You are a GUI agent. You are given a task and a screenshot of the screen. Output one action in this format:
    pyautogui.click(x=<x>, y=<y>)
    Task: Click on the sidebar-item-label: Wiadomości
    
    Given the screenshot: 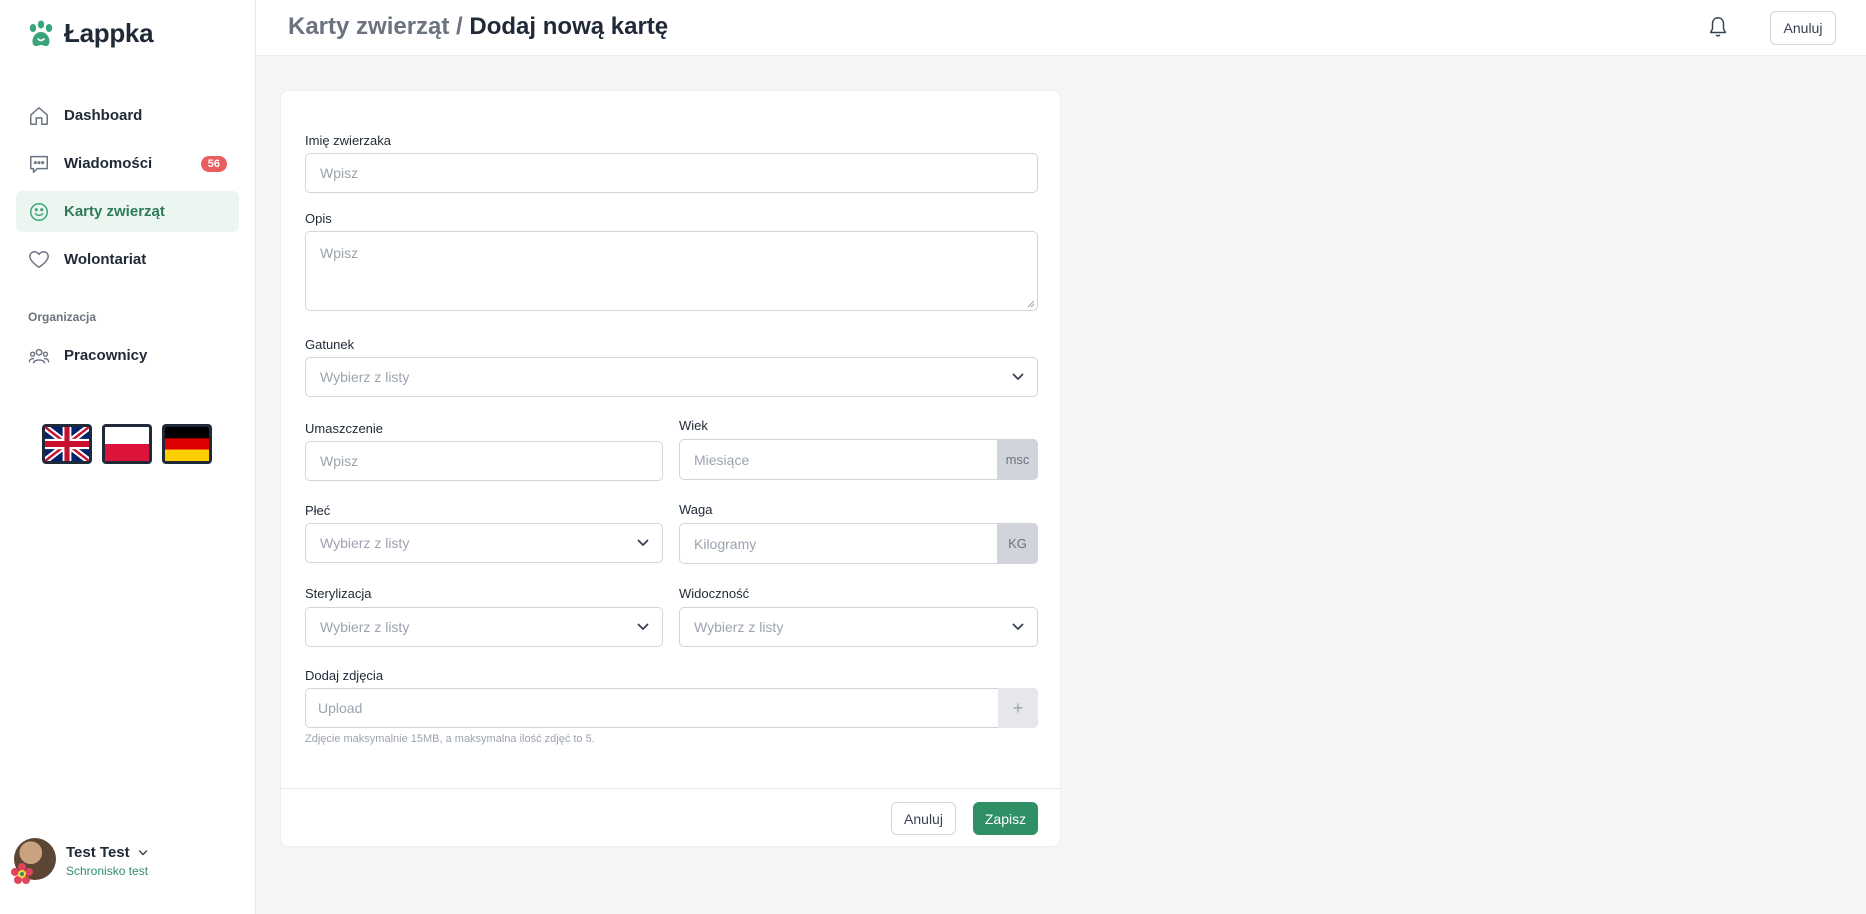 What is the action you would take?
    pyautogui.click(x=108, y=163)
    